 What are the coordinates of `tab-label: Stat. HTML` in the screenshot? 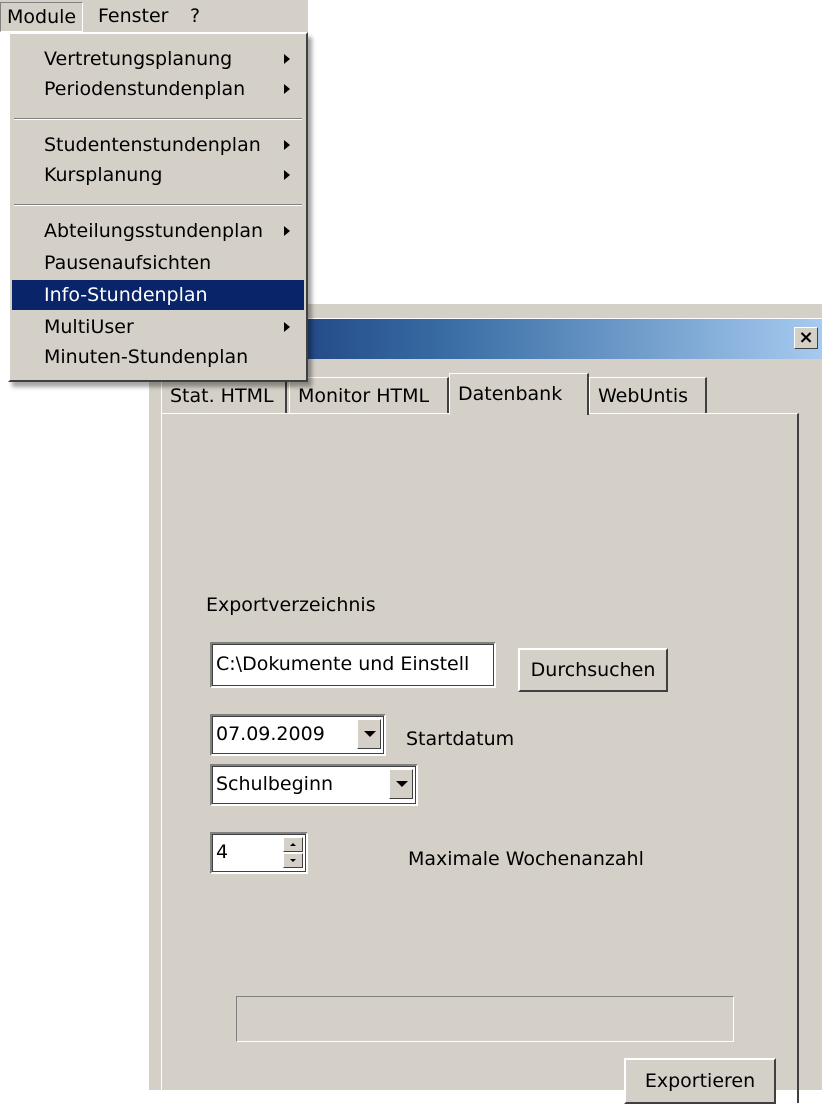 It's located at (222, 396).